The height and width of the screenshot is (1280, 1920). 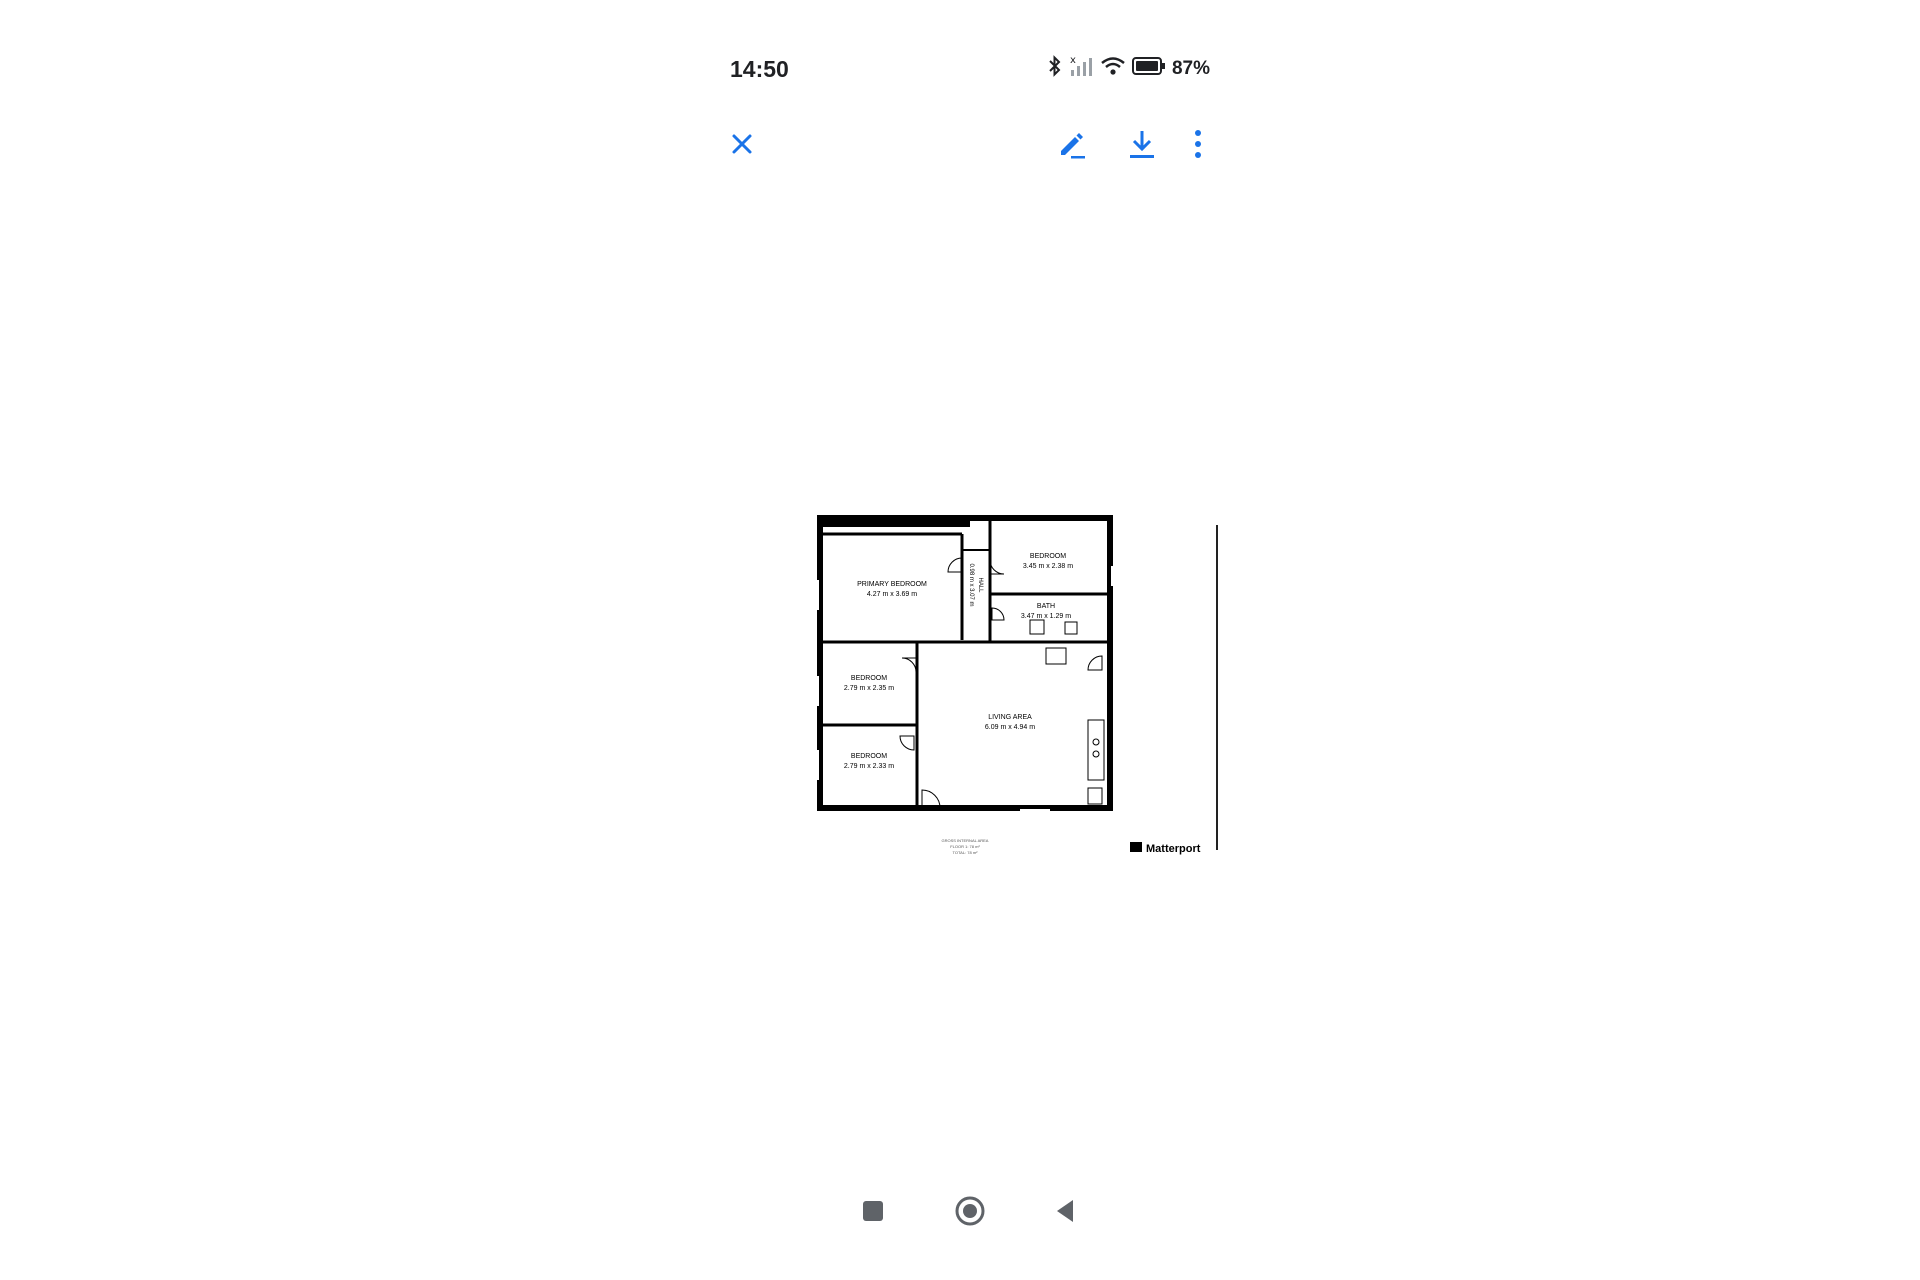 I want to click on signal-off-icon: x, so click(x=1081, y=68).